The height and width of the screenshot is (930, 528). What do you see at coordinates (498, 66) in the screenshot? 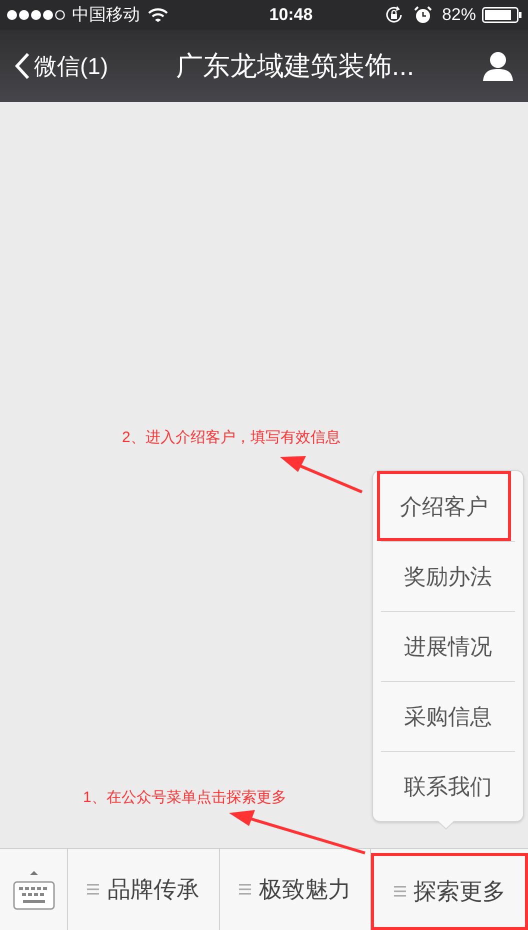
I see `person-icon` at bounding box center [498, 66].